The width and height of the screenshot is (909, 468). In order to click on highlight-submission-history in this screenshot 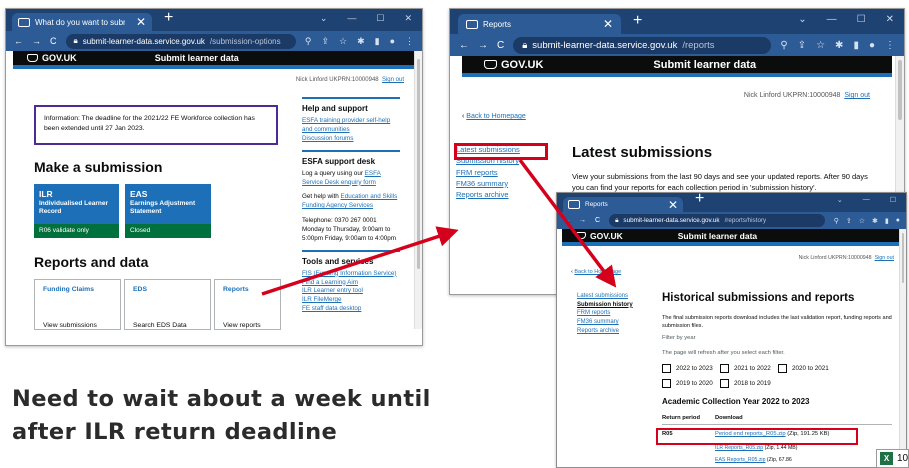, I will do `click(501, 151)`.